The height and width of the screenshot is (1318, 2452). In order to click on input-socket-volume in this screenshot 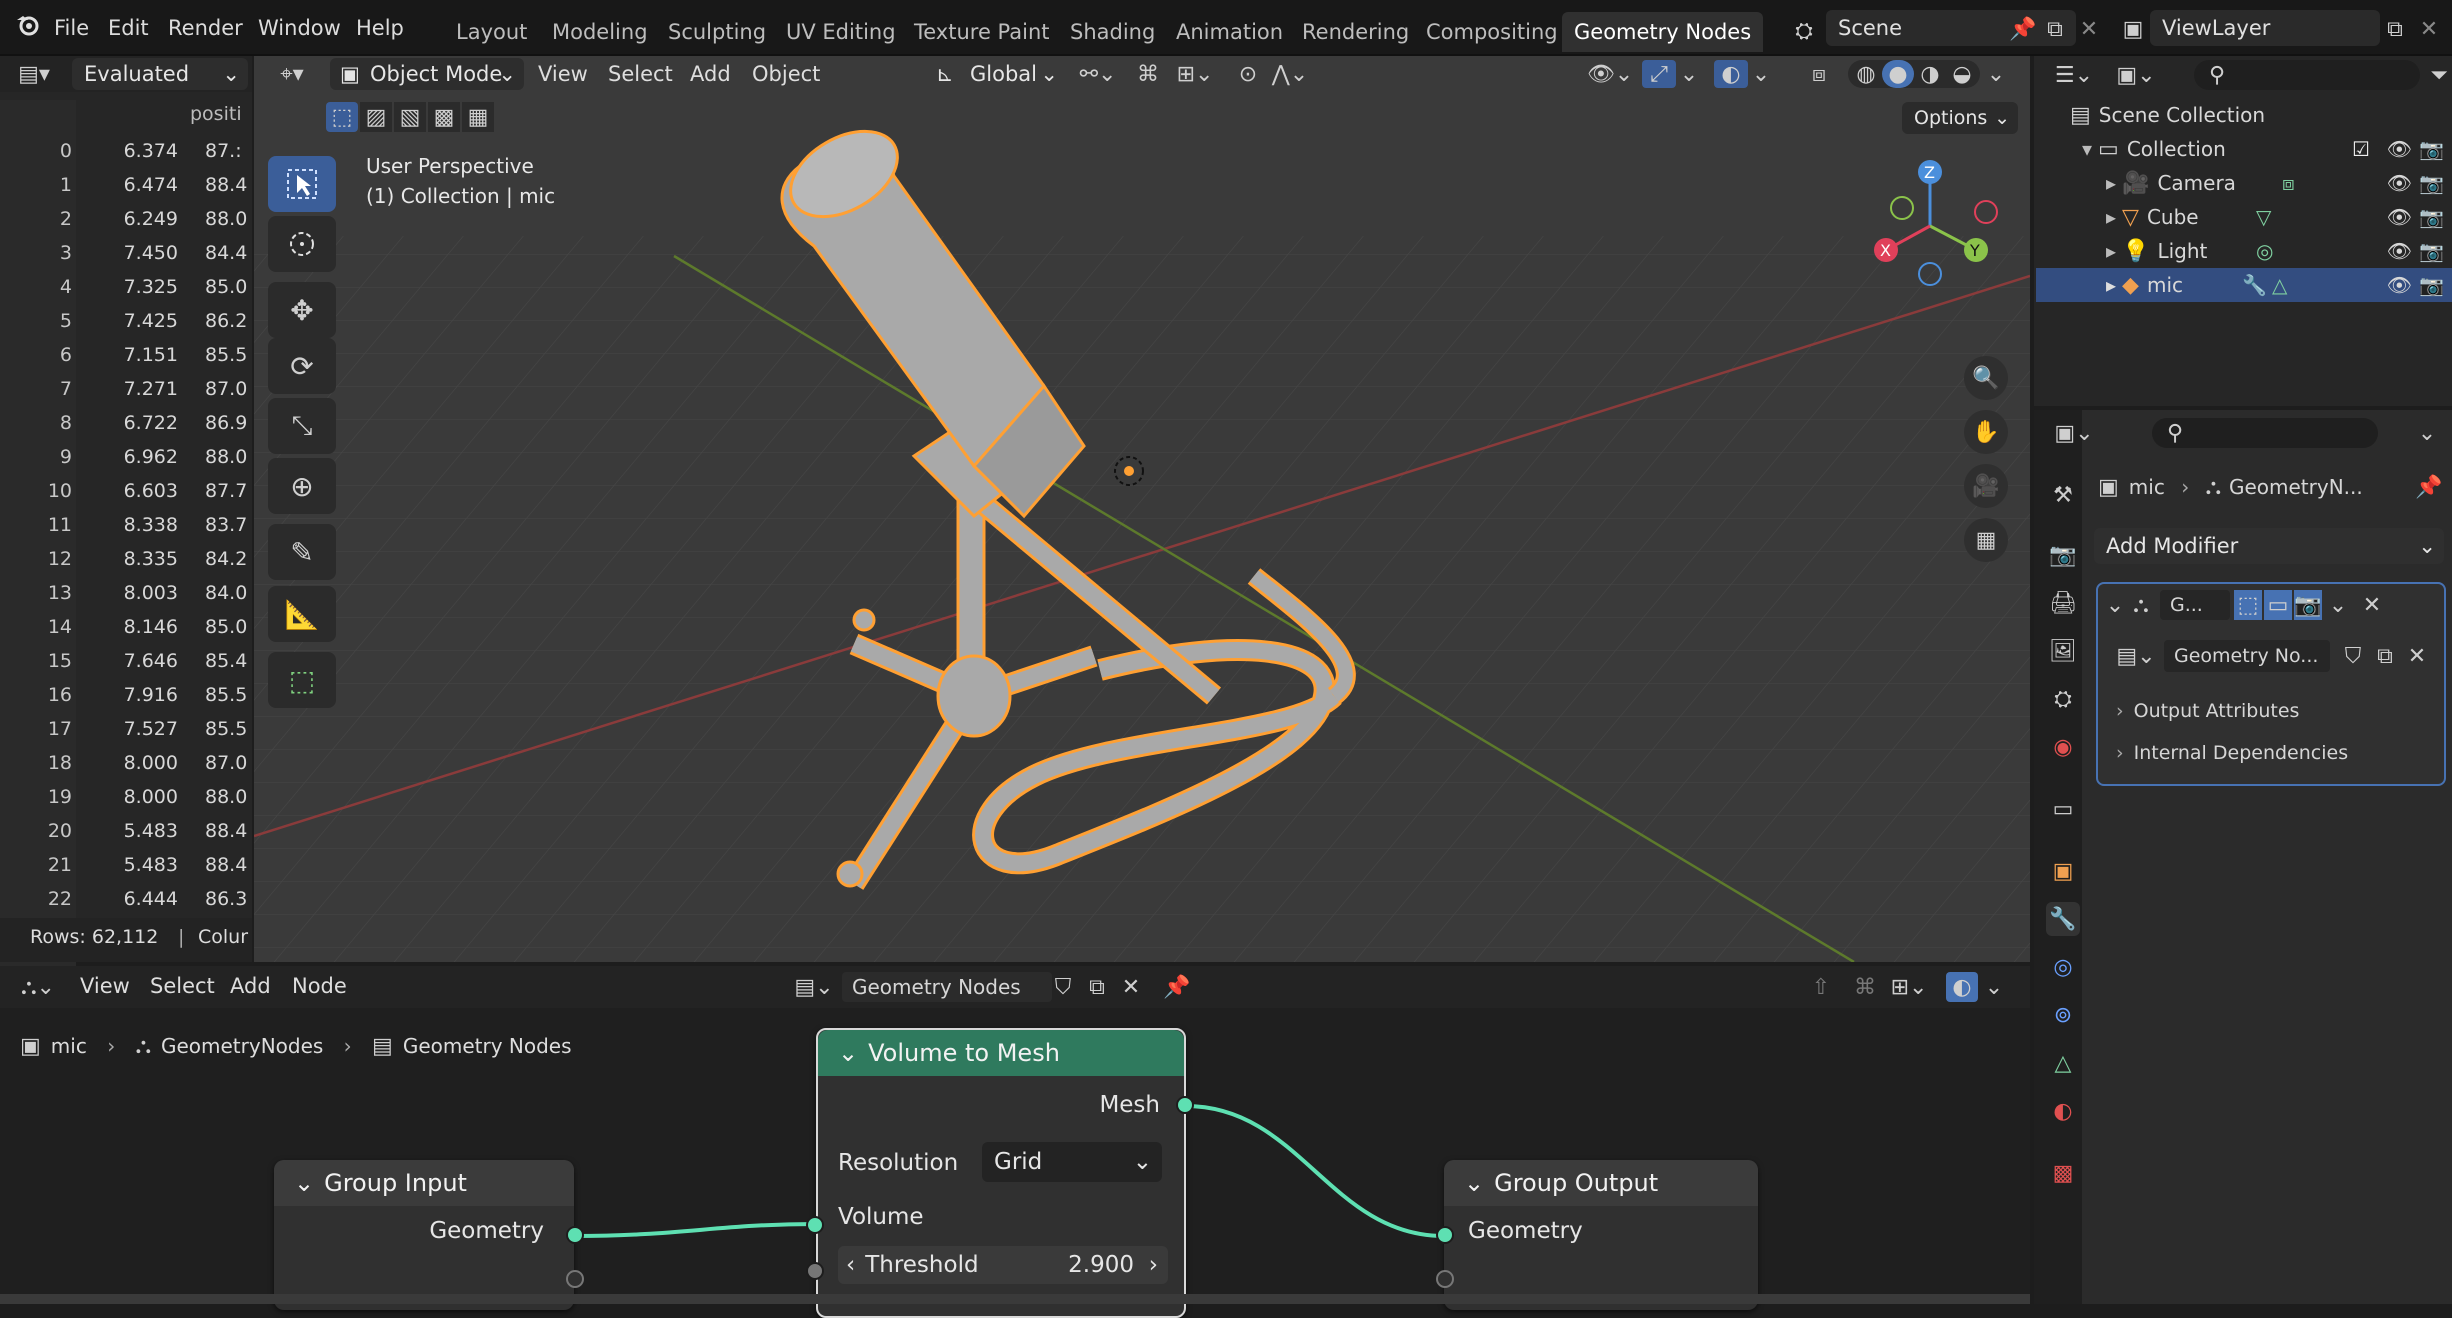, I will do `click(815, 1225)`.